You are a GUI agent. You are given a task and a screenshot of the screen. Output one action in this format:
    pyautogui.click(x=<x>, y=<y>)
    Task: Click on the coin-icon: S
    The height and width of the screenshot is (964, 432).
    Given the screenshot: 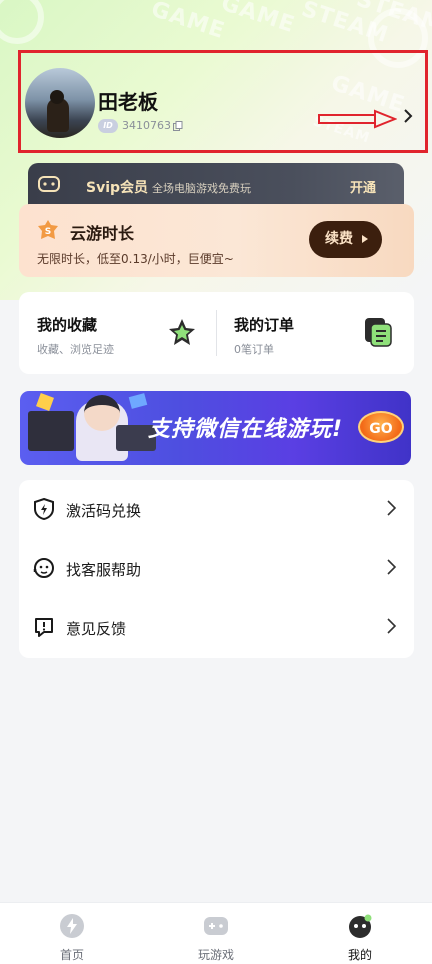 What is the action you would take?
    pyautogui.click(x=48, y=229)
    